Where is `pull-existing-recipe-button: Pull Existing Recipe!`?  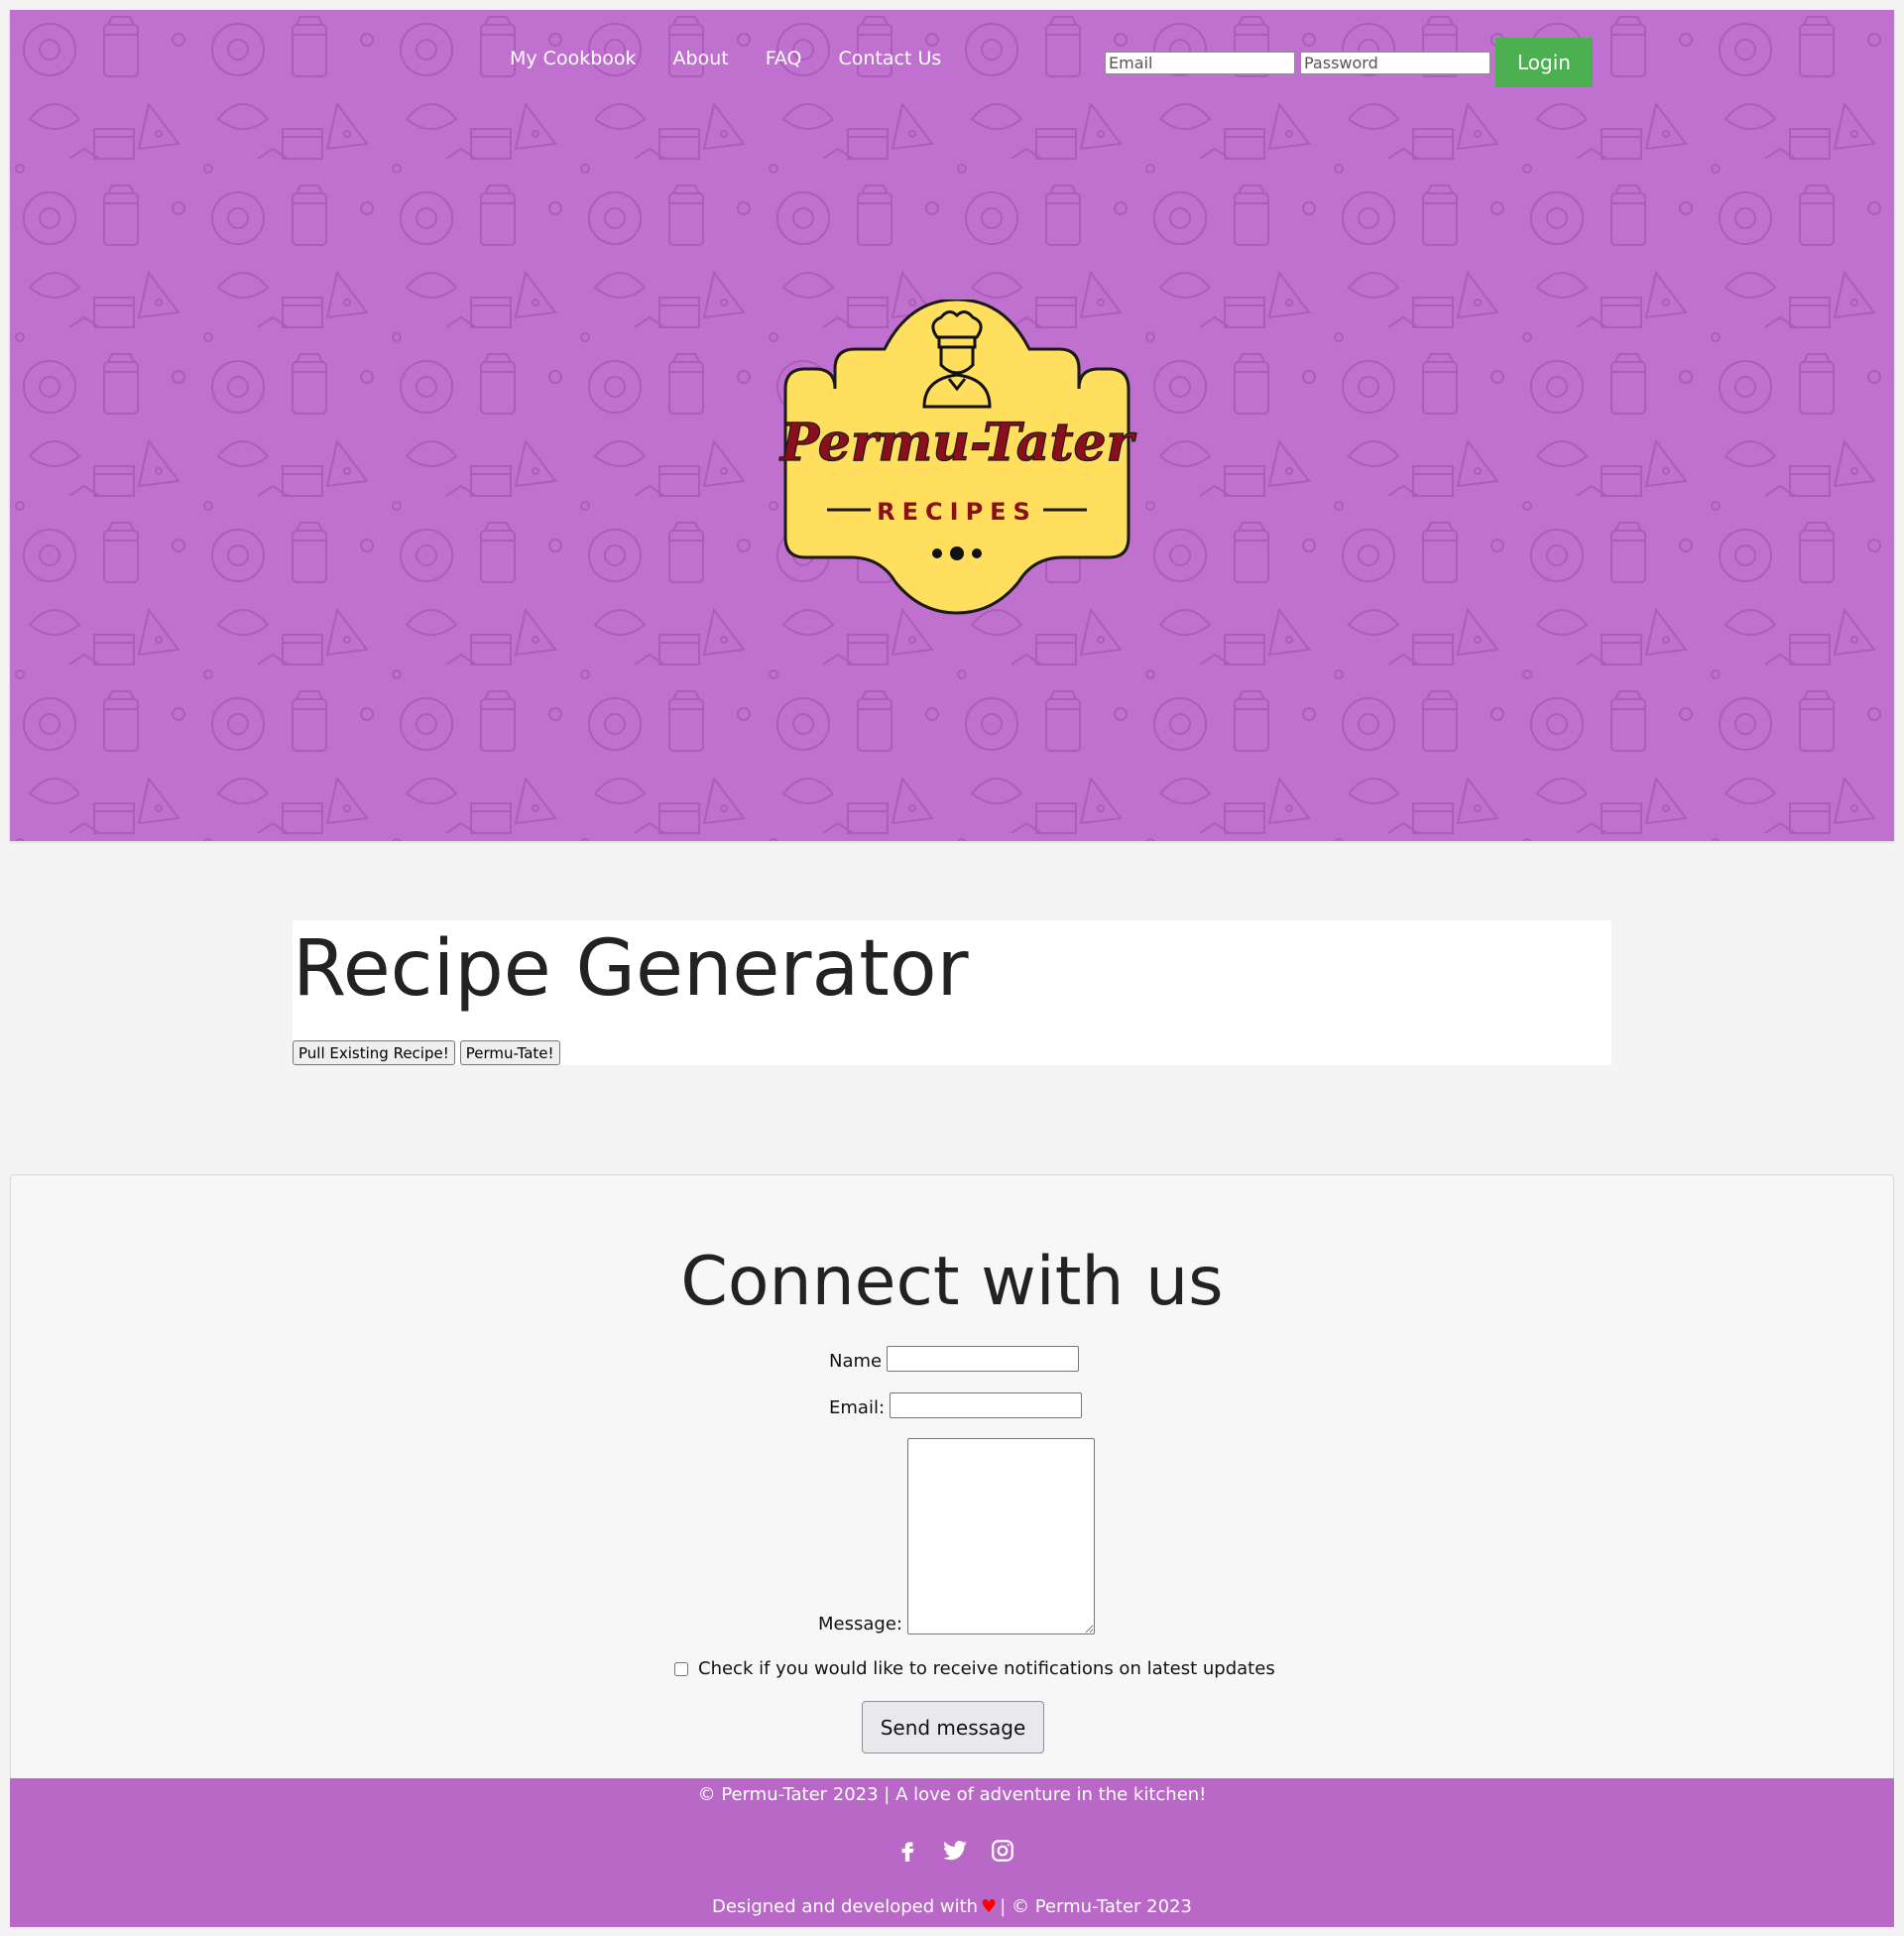
pull-existing-recipe-button: Pull Existing Recipe! is located at coordinates (374, 1052).